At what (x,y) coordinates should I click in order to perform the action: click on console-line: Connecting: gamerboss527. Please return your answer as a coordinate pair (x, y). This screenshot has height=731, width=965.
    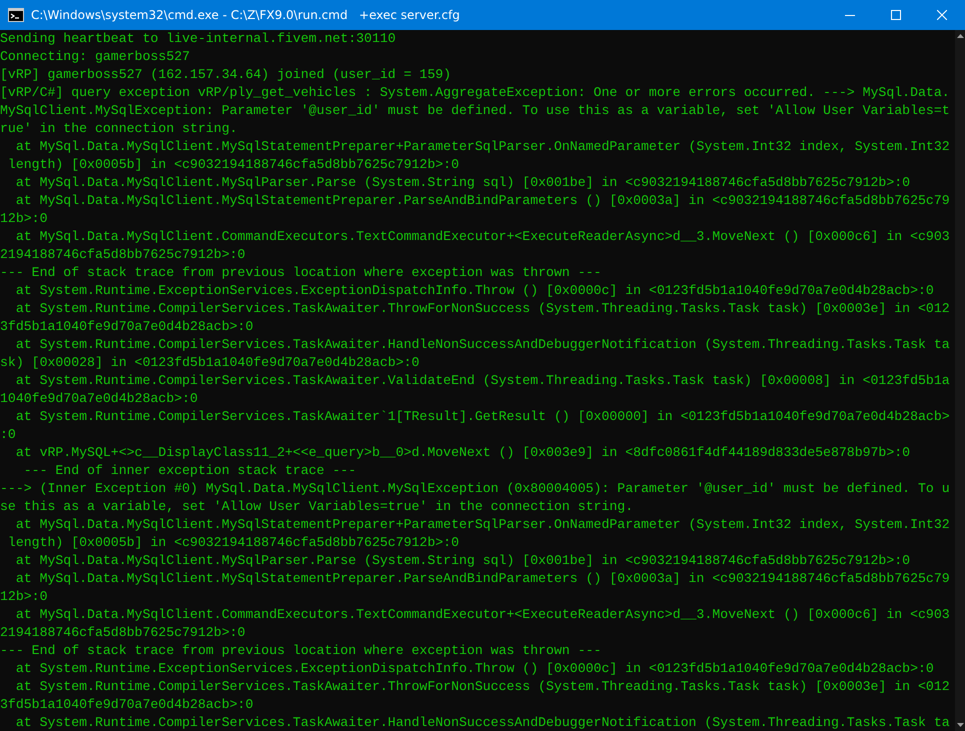
    Looking at the image, I should click on (95, 57).